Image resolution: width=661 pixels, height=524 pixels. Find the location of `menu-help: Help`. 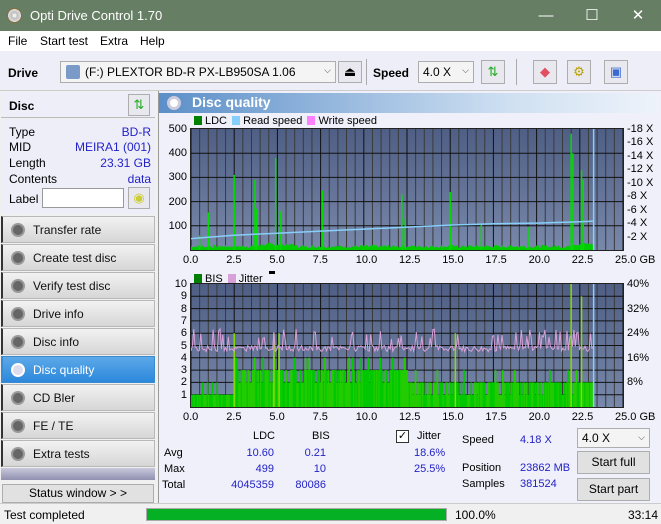

menu-help: Help is located at coordinates (152, 41).